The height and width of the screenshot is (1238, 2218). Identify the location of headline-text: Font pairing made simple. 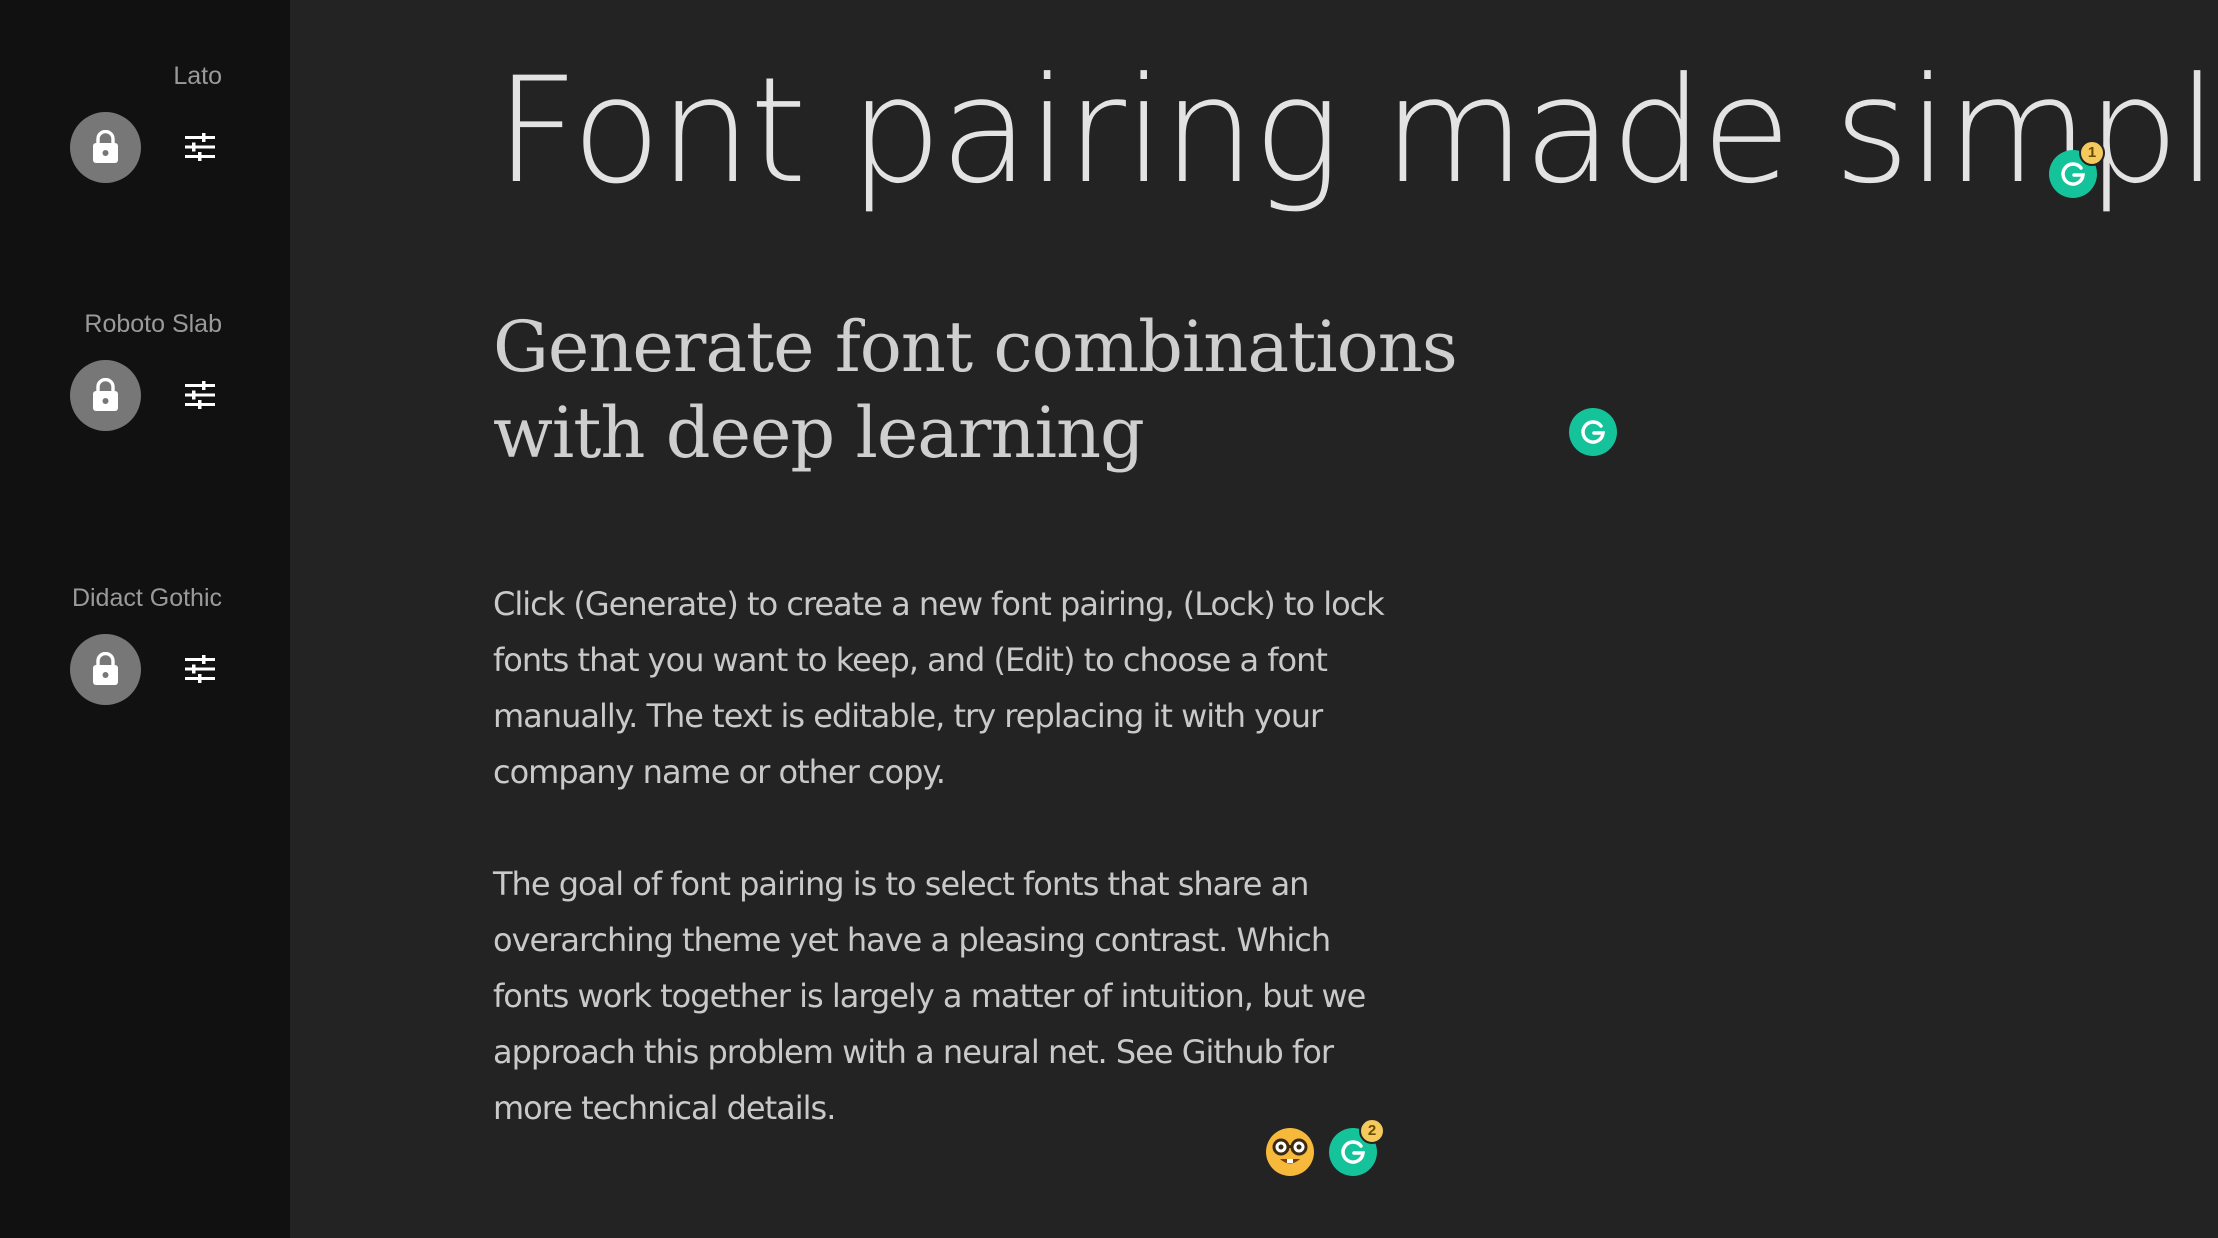
(1356, 131).